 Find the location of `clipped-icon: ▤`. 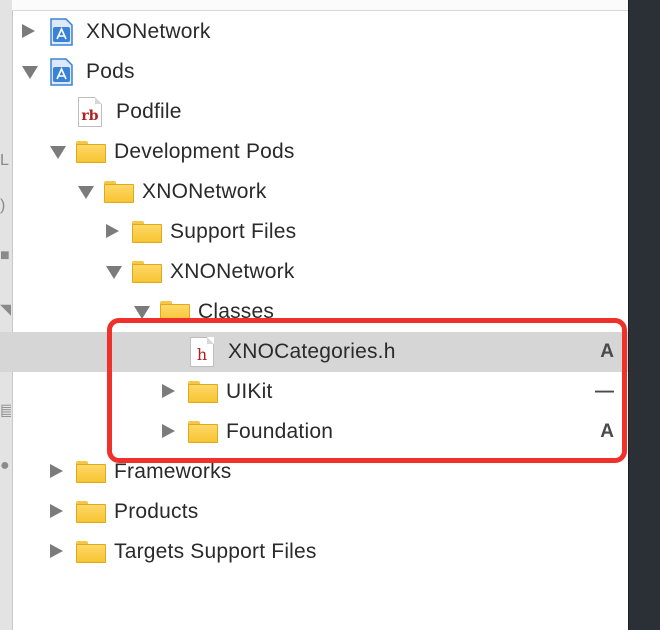

clipped-icon: ▤ is located at coordinates (5, 410).